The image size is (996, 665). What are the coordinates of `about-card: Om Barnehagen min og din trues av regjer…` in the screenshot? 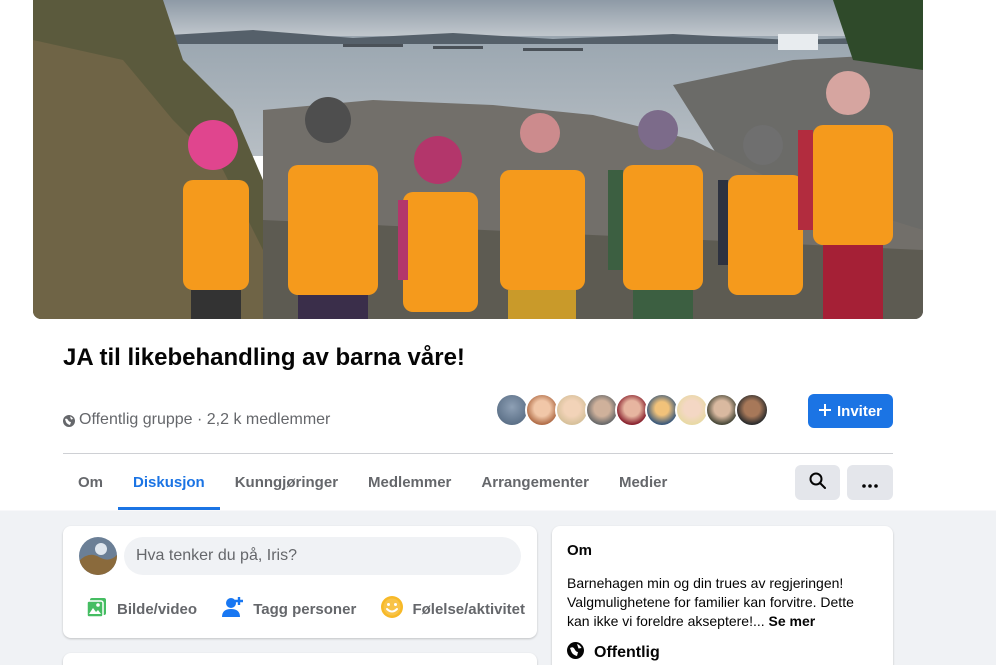 It's located at (722, 595).